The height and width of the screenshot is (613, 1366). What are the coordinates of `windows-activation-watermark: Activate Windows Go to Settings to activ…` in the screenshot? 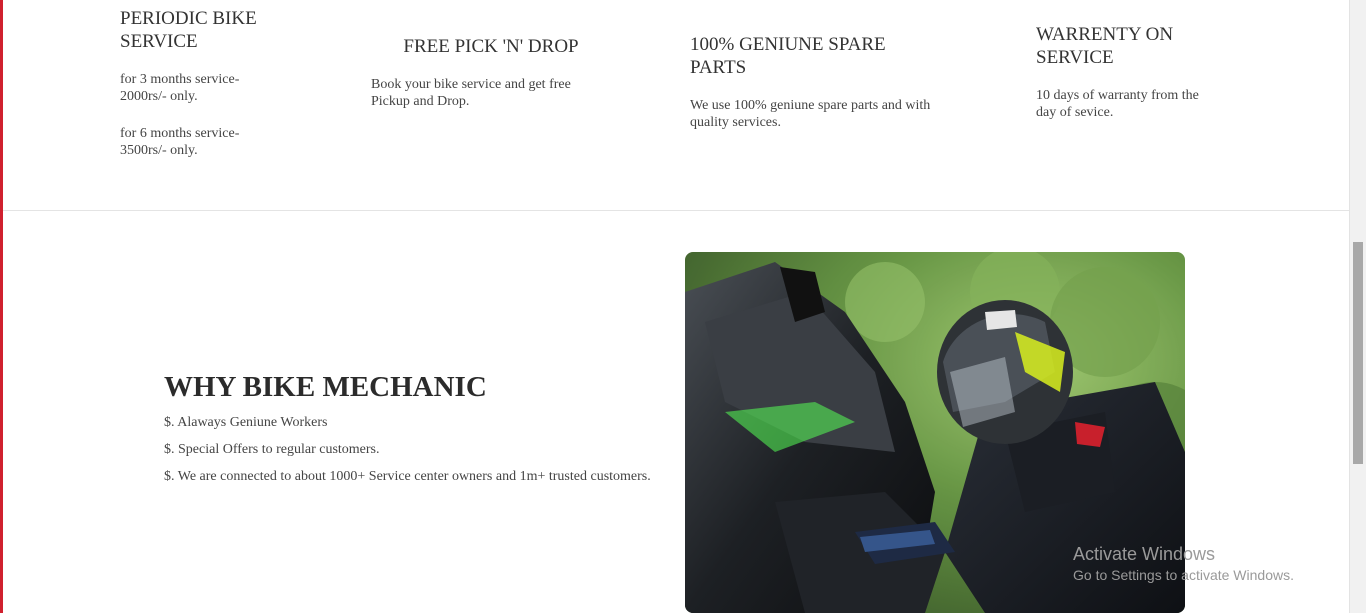 It's located at (1183, 563).